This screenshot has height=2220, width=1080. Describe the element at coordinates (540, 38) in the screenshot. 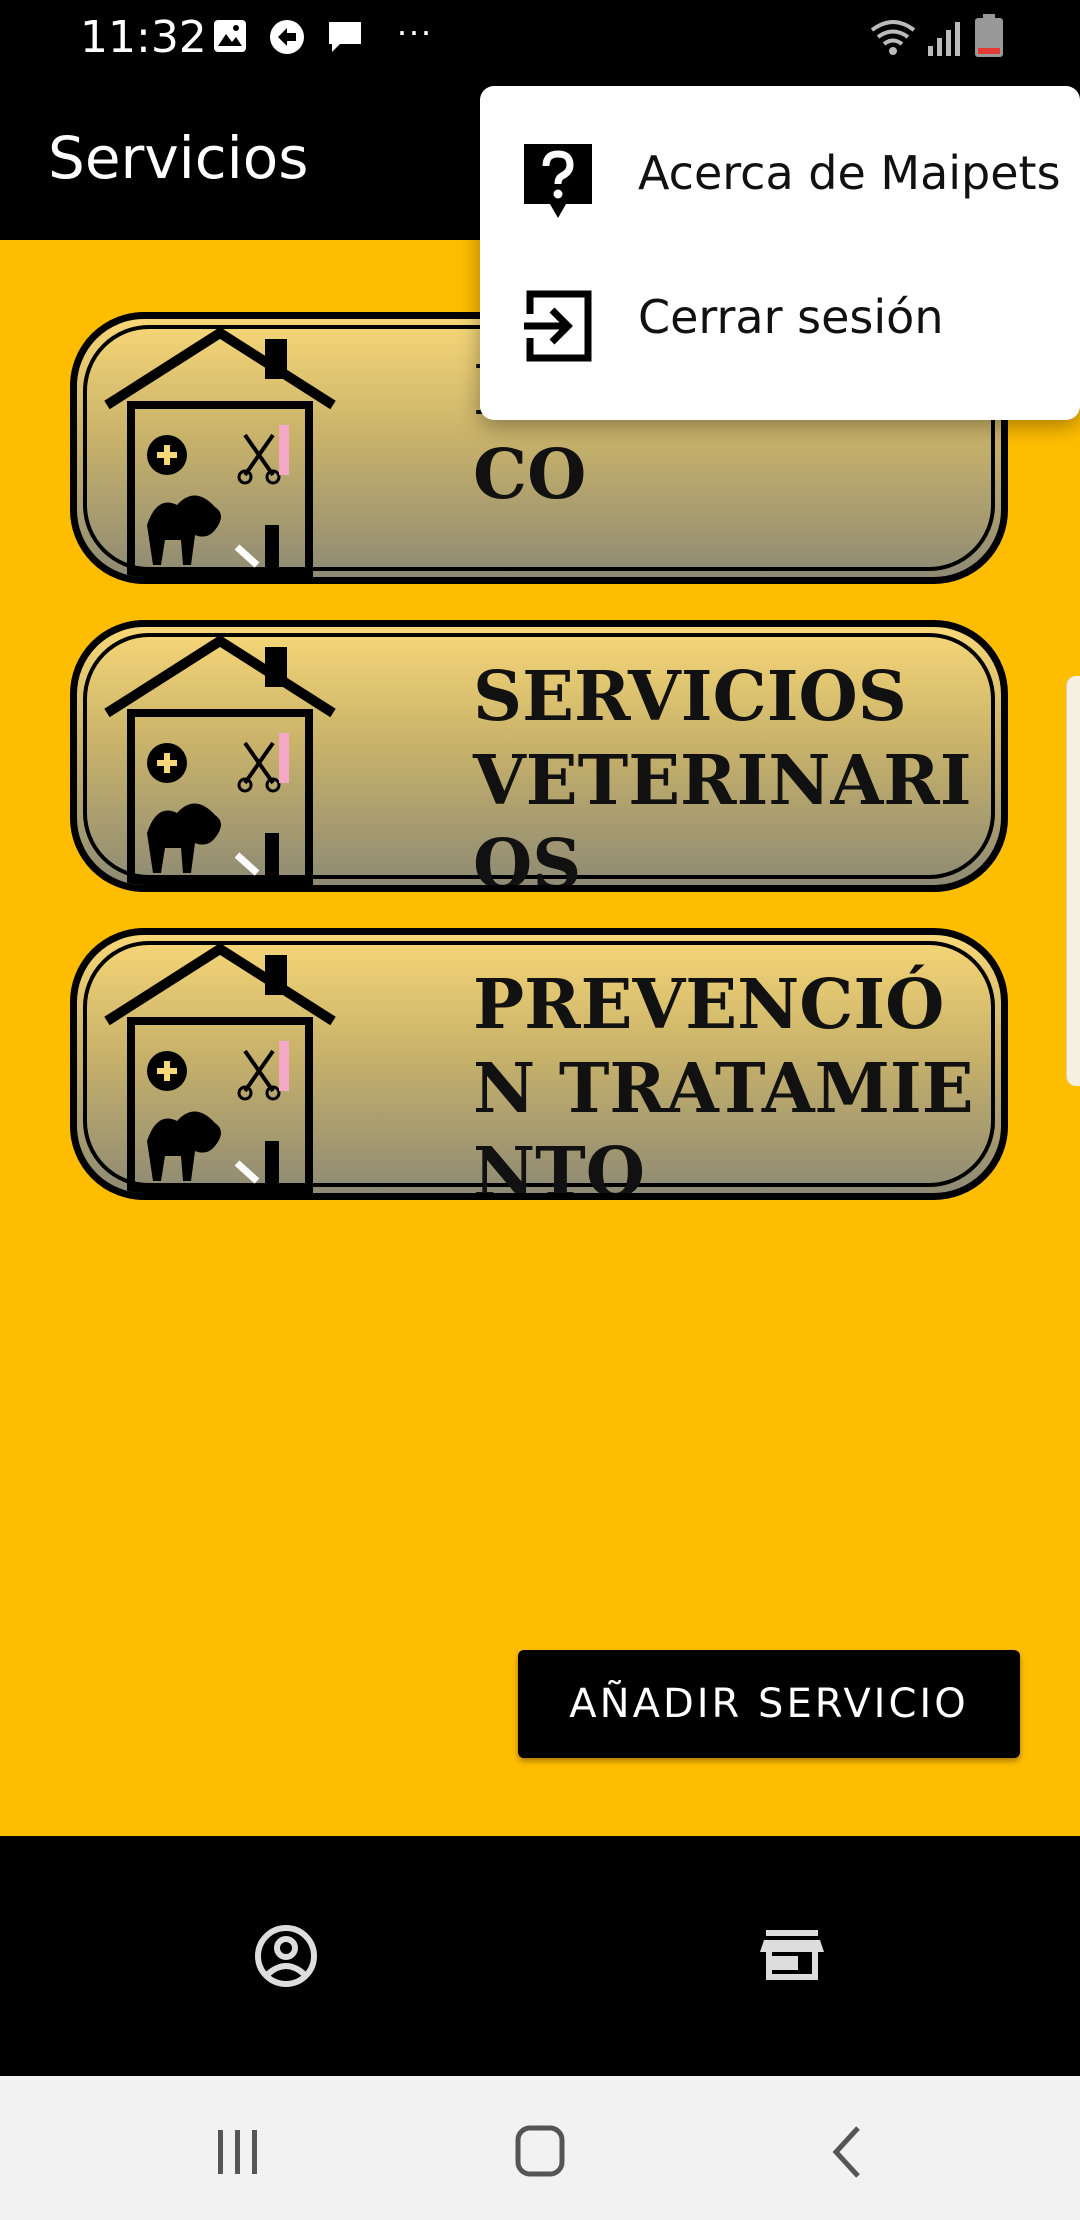

I see `status-bar: 11:32 ···` at that location.